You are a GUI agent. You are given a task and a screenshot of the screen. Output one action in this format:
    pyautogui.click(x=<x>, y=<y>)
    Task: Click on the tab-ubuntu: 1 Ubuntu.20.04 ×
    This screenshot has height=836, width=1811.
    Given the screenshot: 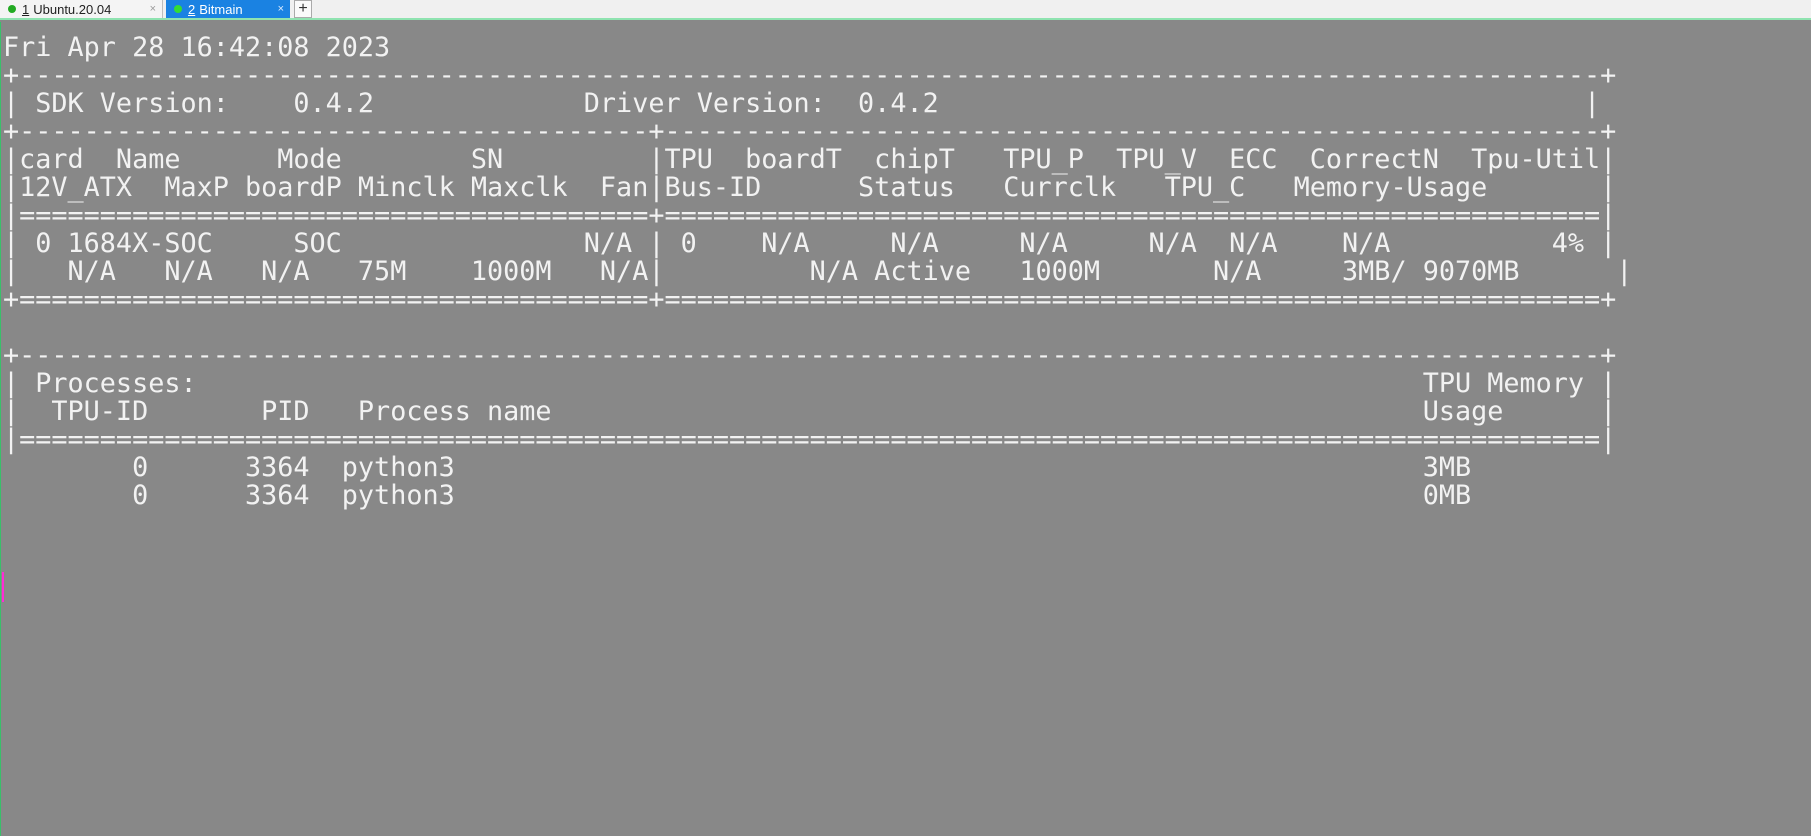 What is the action you would take?
    pyautogui.click(x=81, y=9)
    